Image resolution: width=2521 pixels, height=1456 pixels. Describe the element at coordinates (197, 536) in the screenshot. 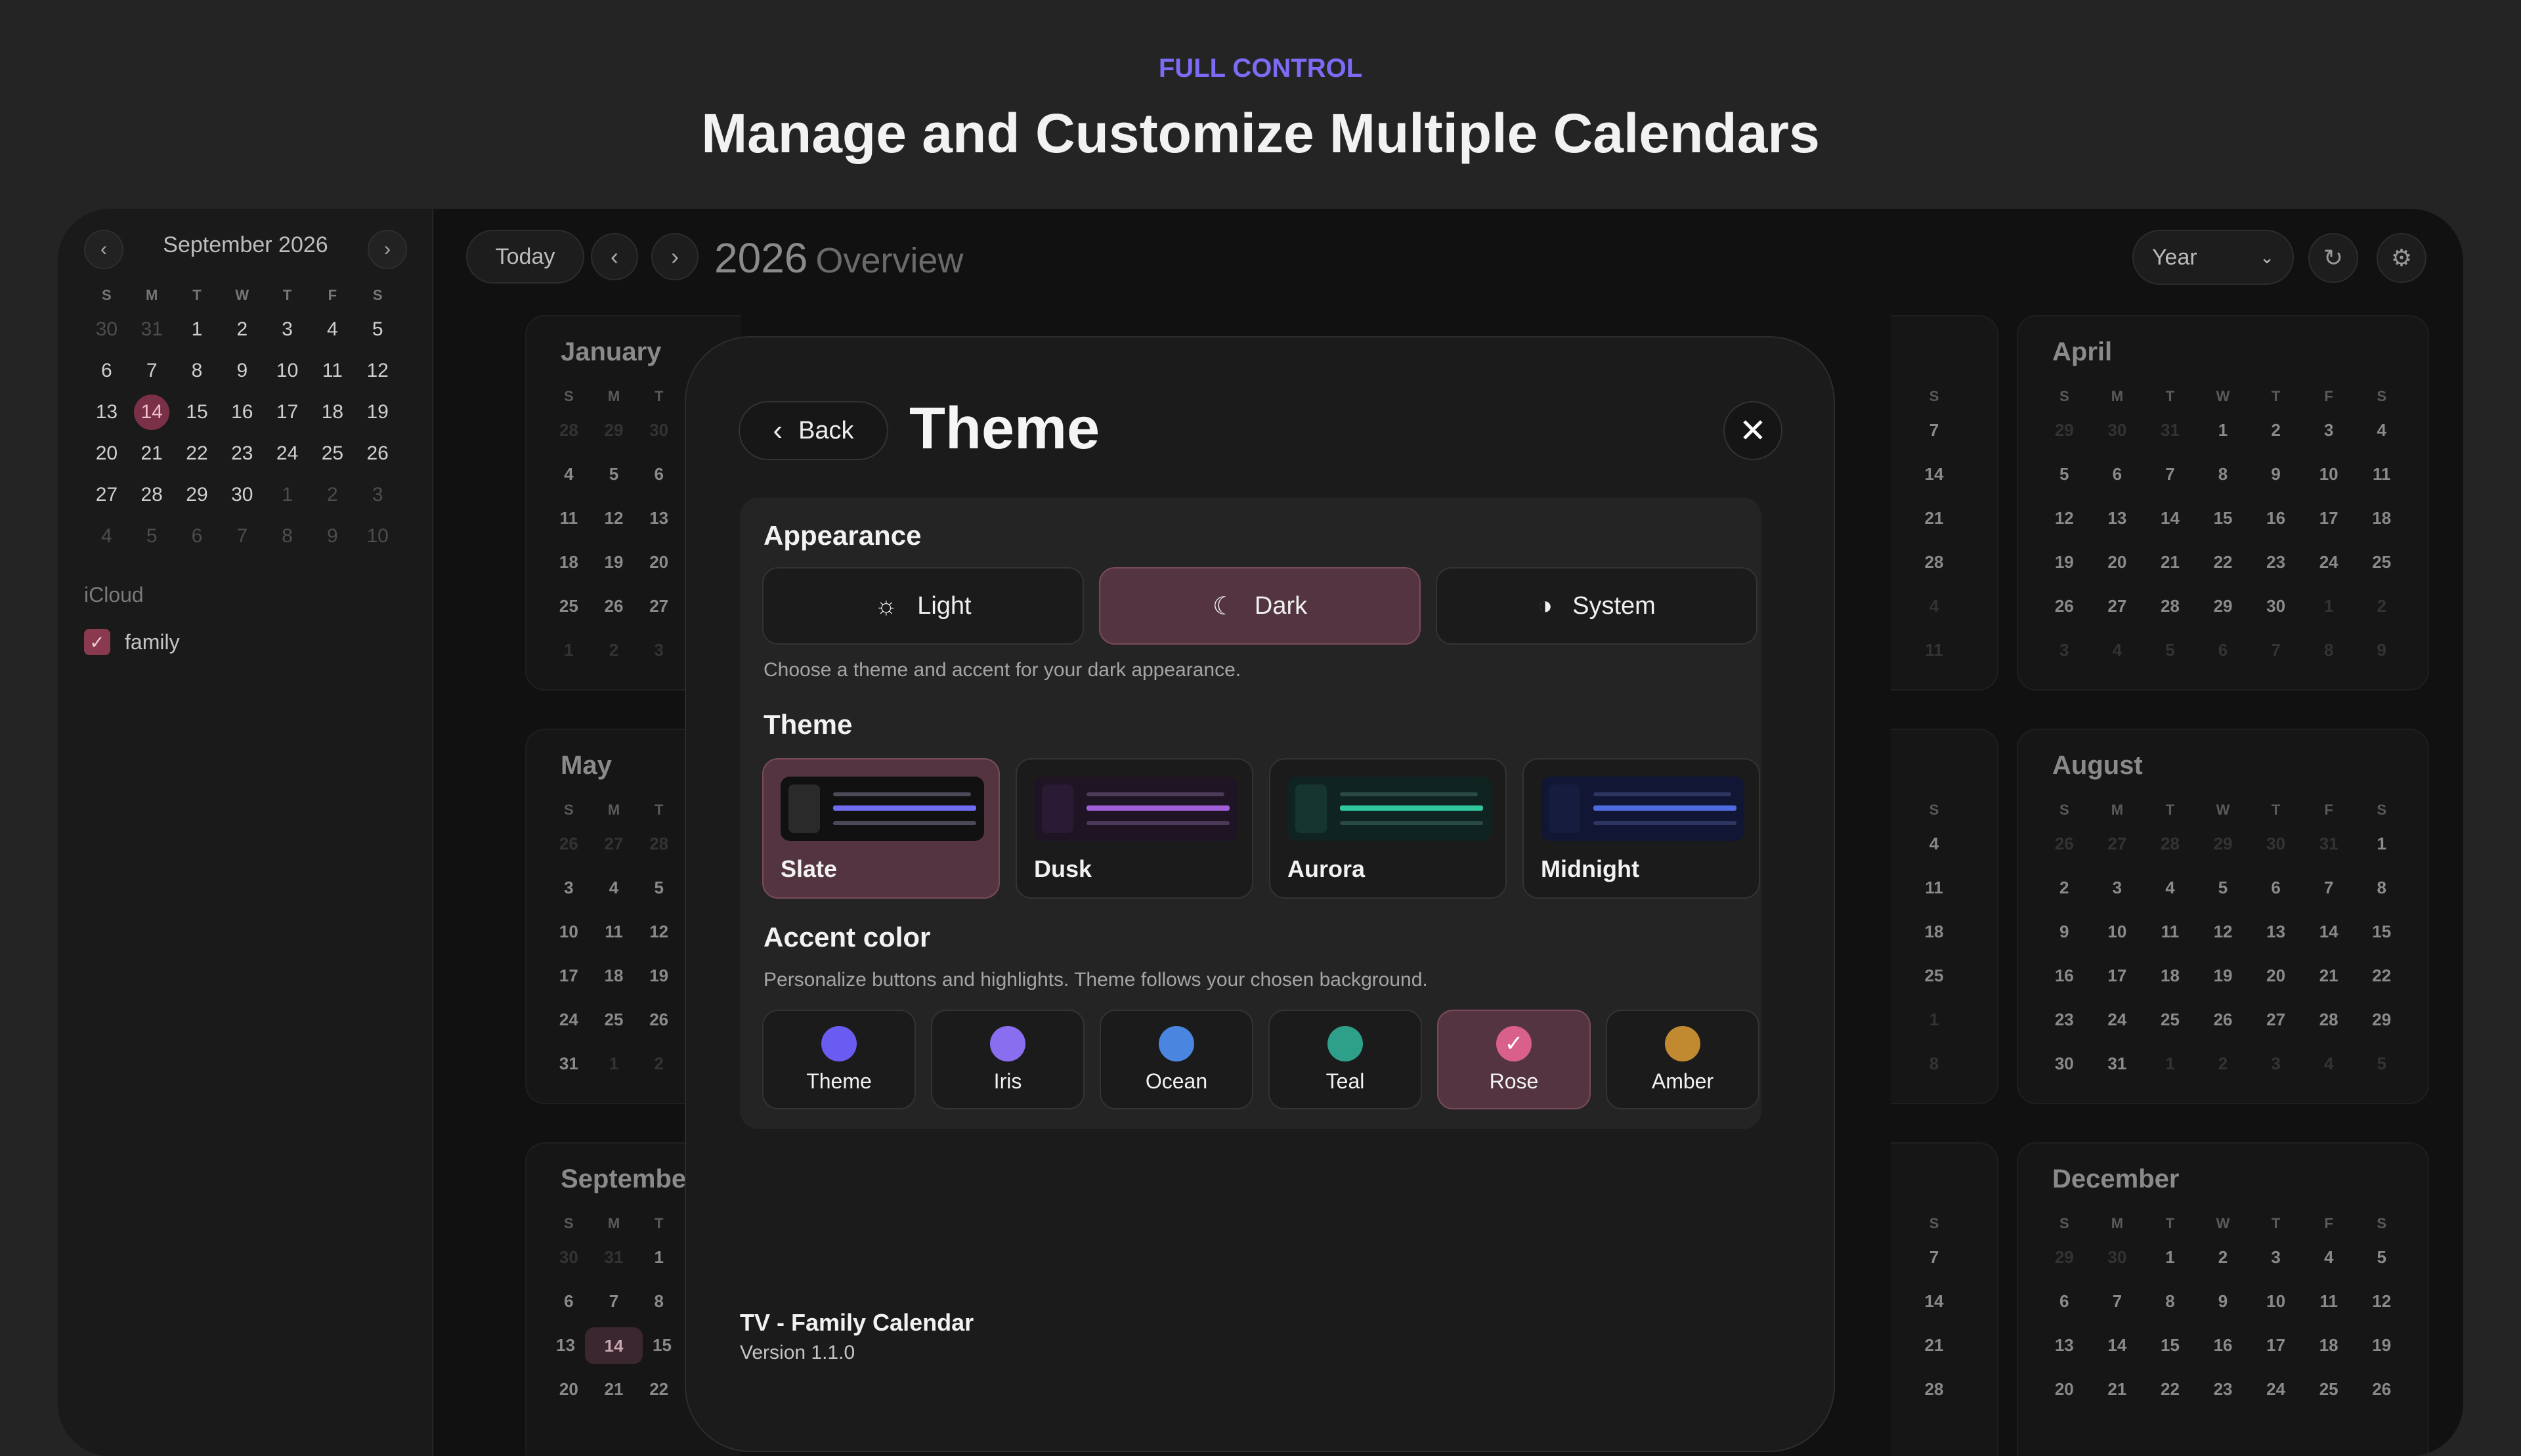

I see `mini-day: 6` at that location.